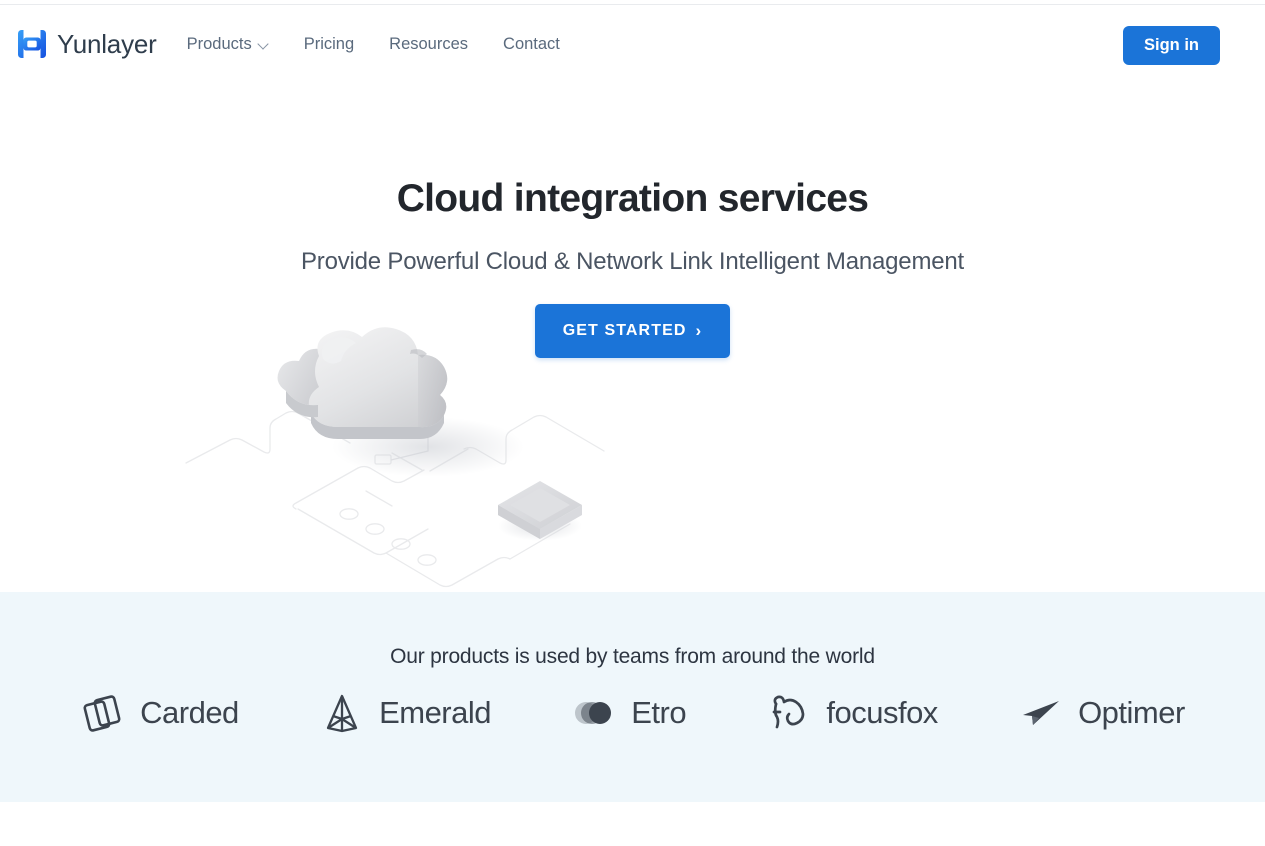 This screenshot has height=846, width=1265. Describe the element at coordinates (540, 511) in the screenshot. I see `chip-shape` at that location.